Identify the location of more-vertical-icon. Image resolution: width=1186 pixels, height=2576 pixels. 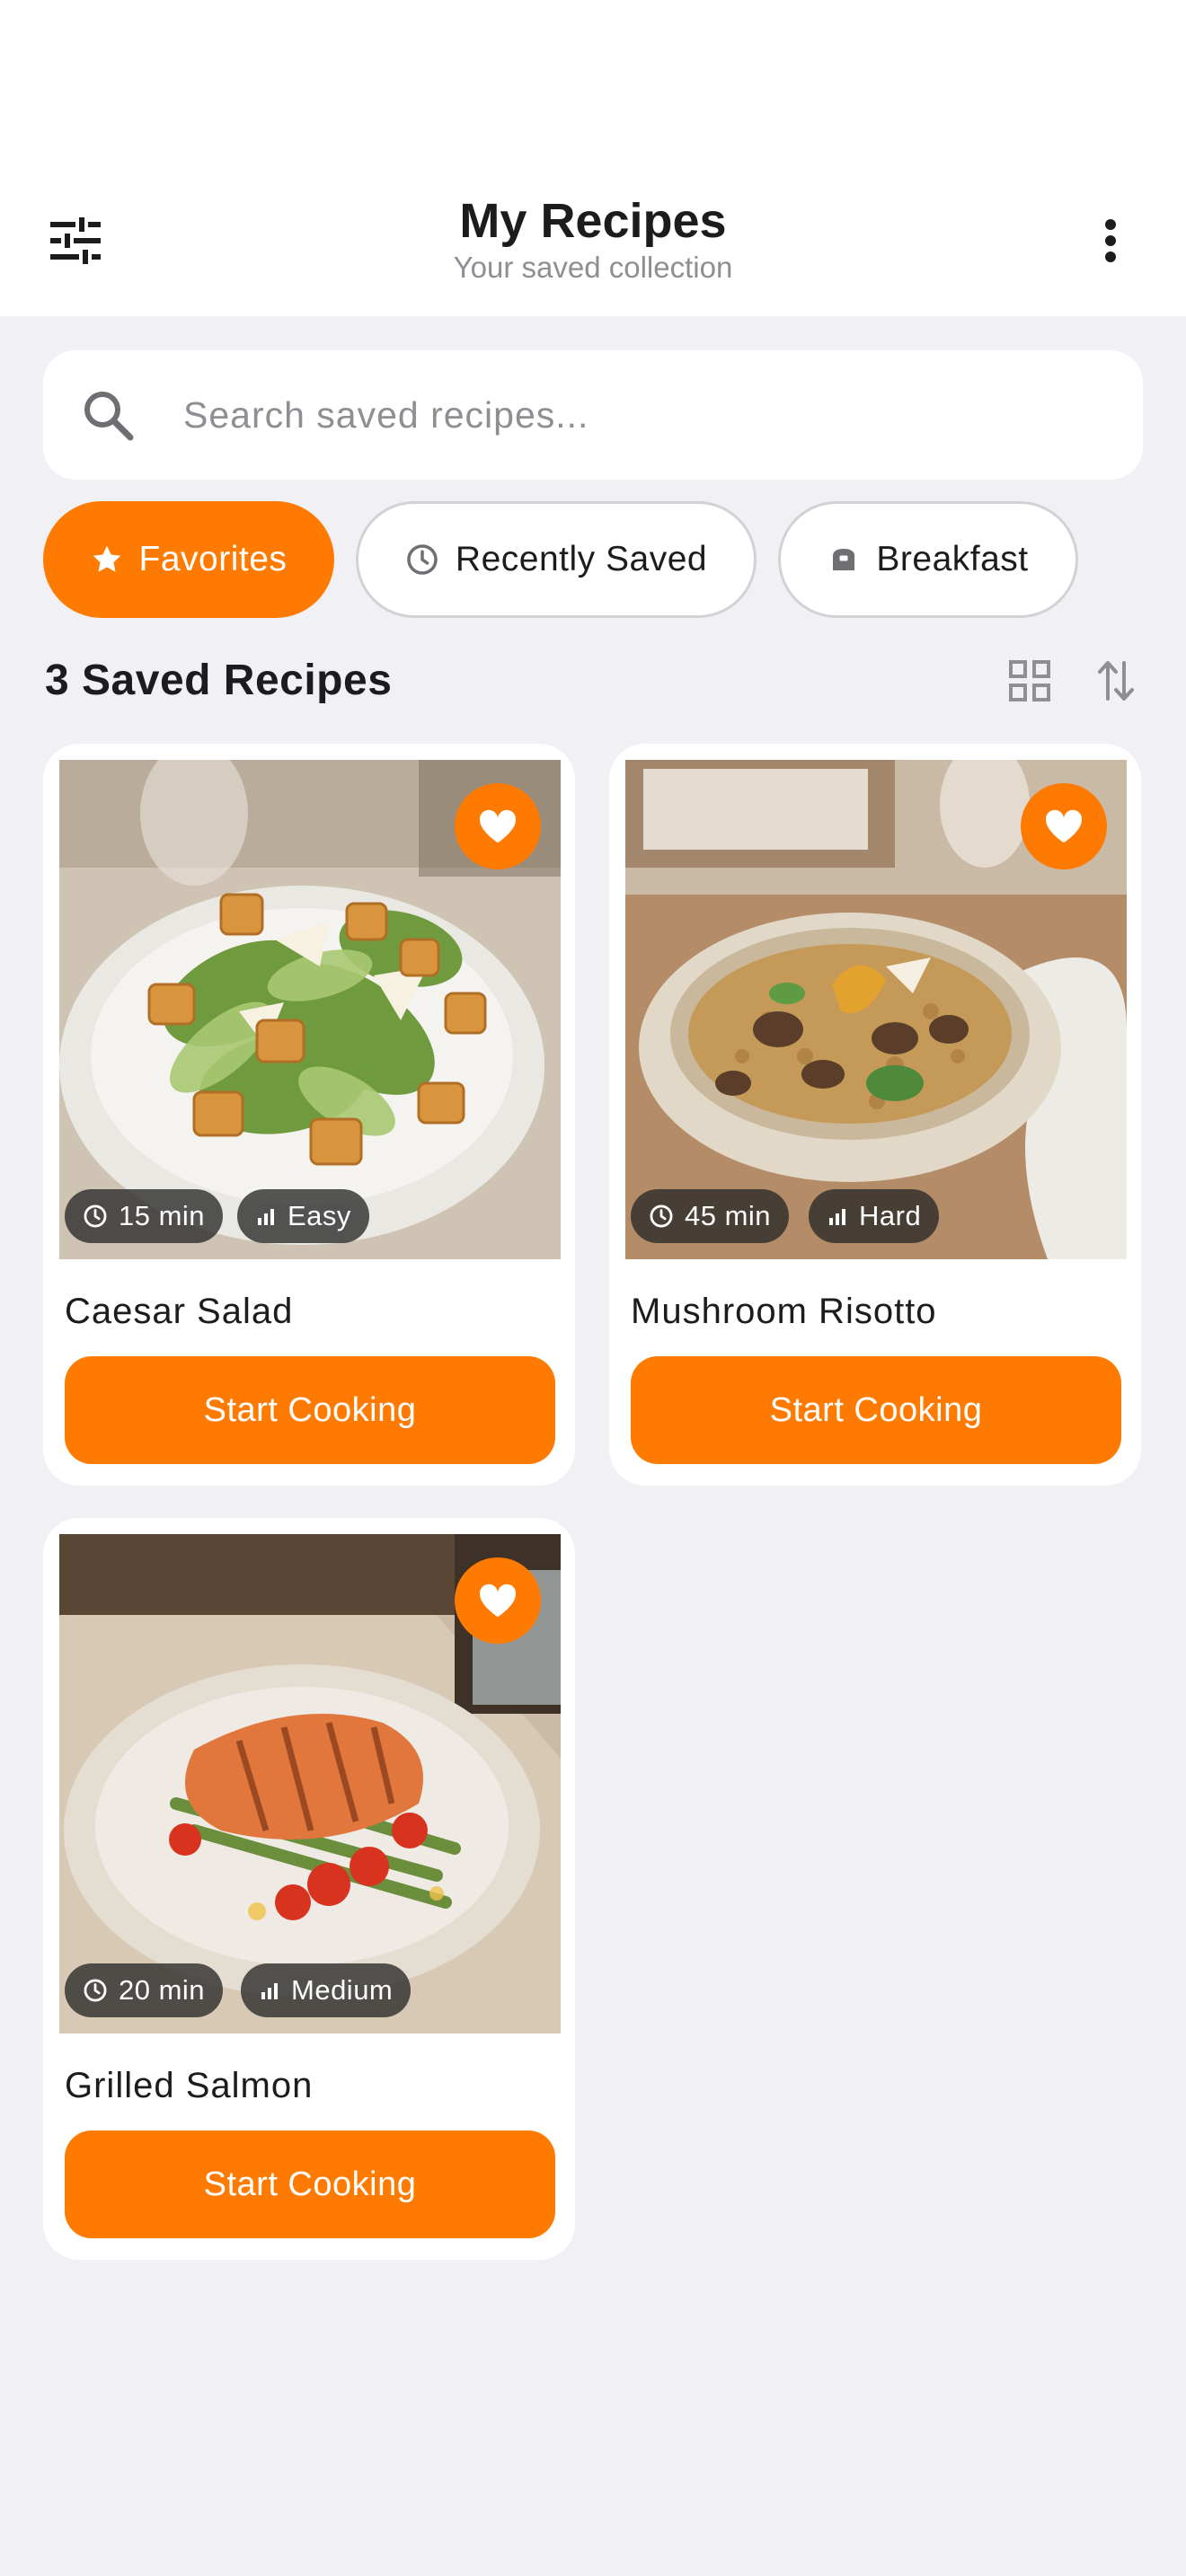
(1110, 240).